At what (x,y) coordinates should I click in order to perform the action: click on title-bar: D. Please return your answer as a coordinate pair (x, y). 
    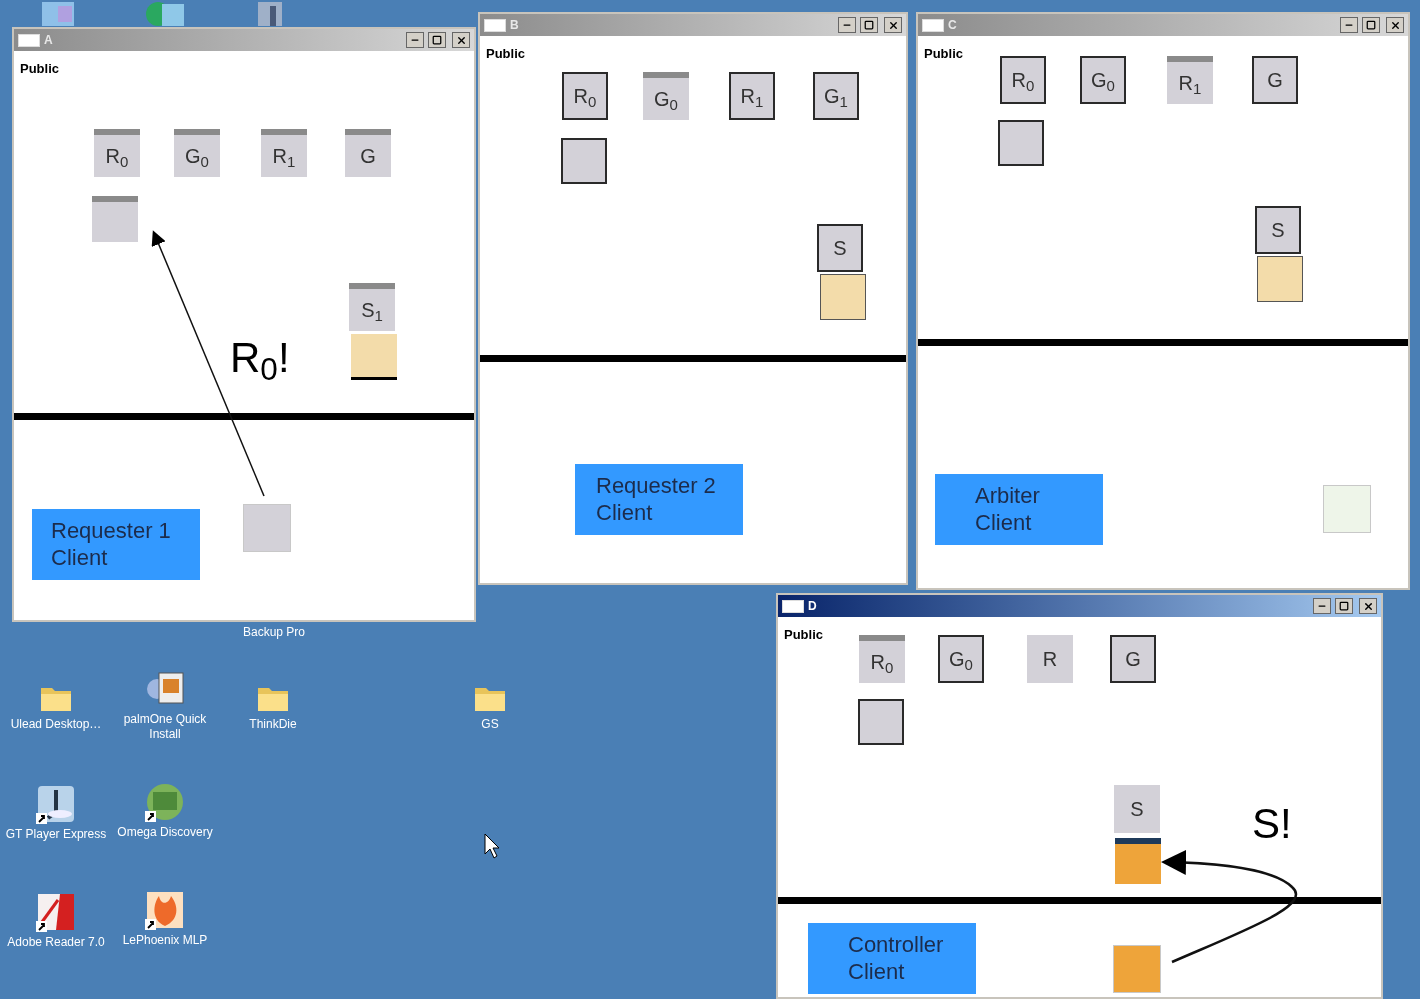
    Looking at the image, I should click on (1079, 606).